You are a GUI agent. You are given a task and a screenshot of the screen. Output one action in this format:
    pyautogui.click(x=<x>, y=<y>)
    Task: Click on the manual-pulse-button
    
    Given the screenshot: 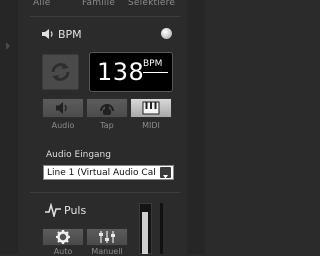 What is the action you would take?
    pyautogui.click(x=107, y=237)
    